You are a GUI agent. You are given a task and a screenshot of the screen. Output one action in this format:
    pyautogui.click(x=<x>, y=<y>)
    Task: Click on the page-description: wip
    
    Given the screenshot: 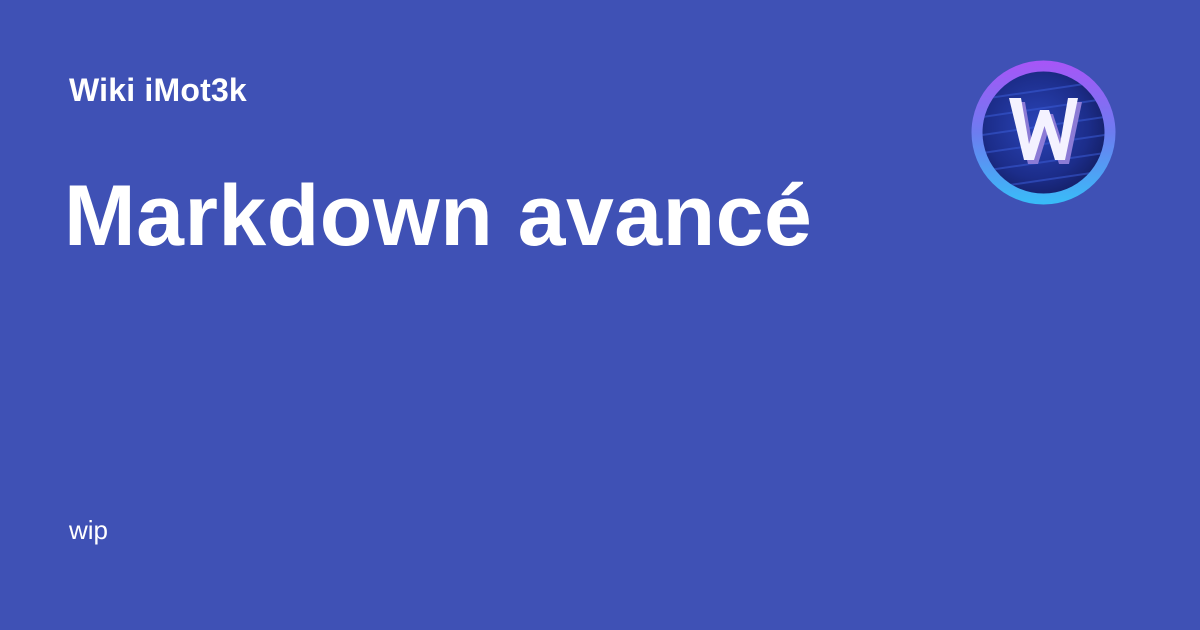 What is the action you would take?
    pyautogui.click(x=89, y=530)
    